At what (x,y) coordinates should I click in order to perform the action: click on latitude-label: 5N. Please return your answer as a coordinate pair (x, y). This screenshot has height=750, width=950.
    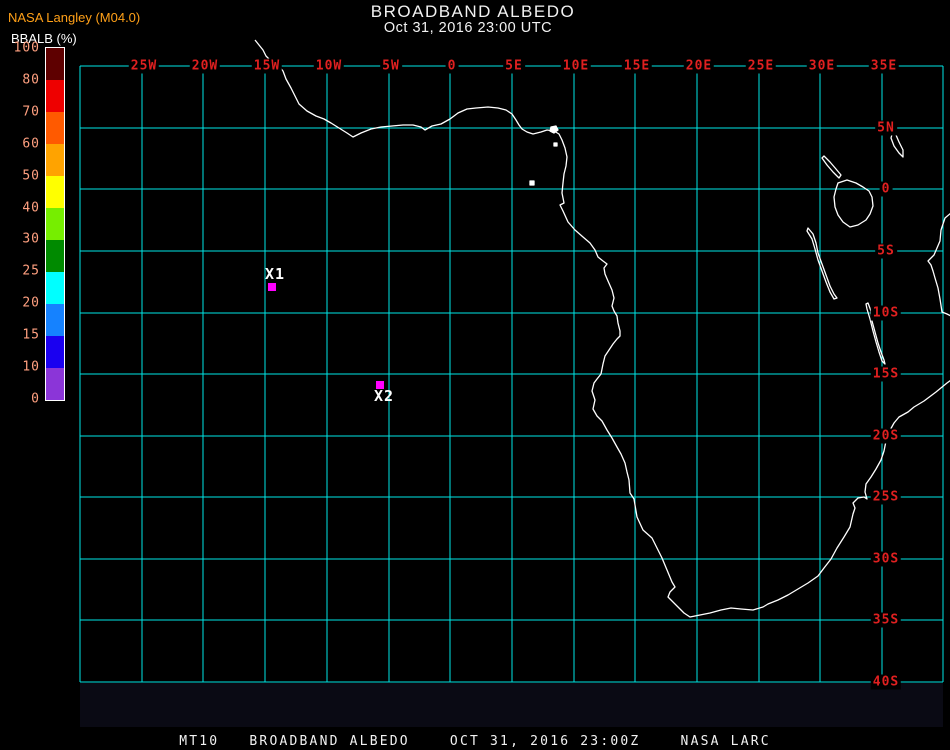
    Looking at the image, I should click on (886, 128).